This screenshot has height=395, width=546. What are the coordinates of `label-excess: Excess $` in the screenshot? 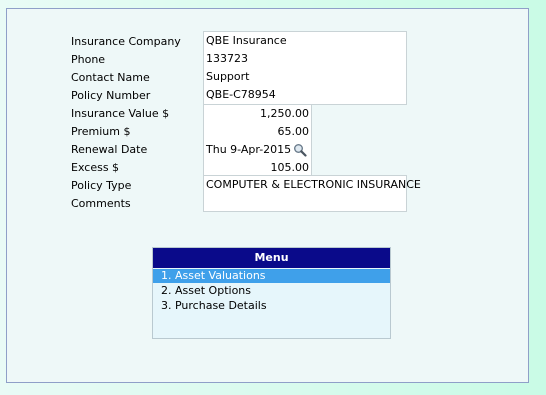 It's located at (95, 167).